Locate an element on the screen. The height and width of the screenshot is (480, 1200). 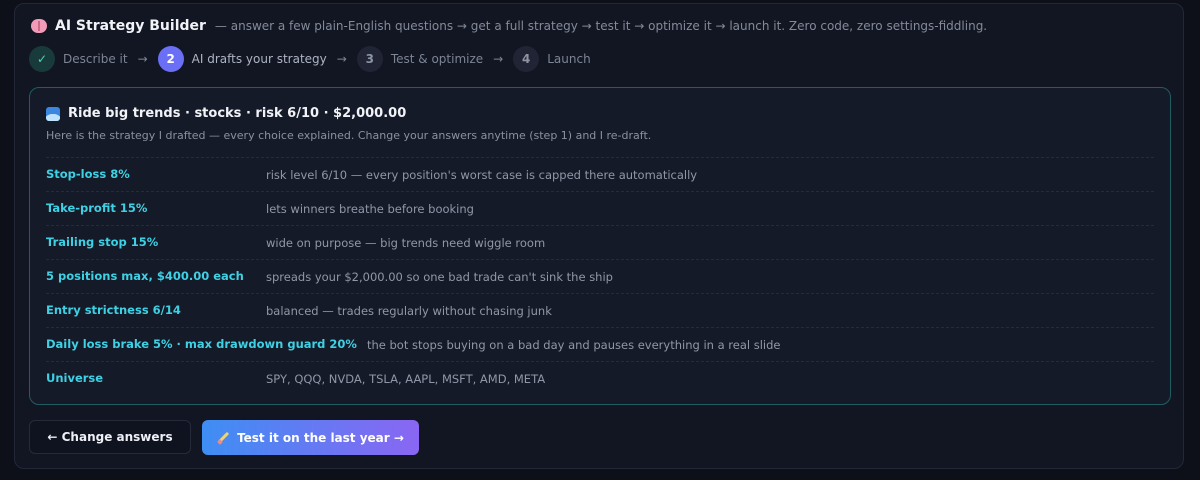
row-value: lets winners breathe before booking is located at coordinates (370, 208).